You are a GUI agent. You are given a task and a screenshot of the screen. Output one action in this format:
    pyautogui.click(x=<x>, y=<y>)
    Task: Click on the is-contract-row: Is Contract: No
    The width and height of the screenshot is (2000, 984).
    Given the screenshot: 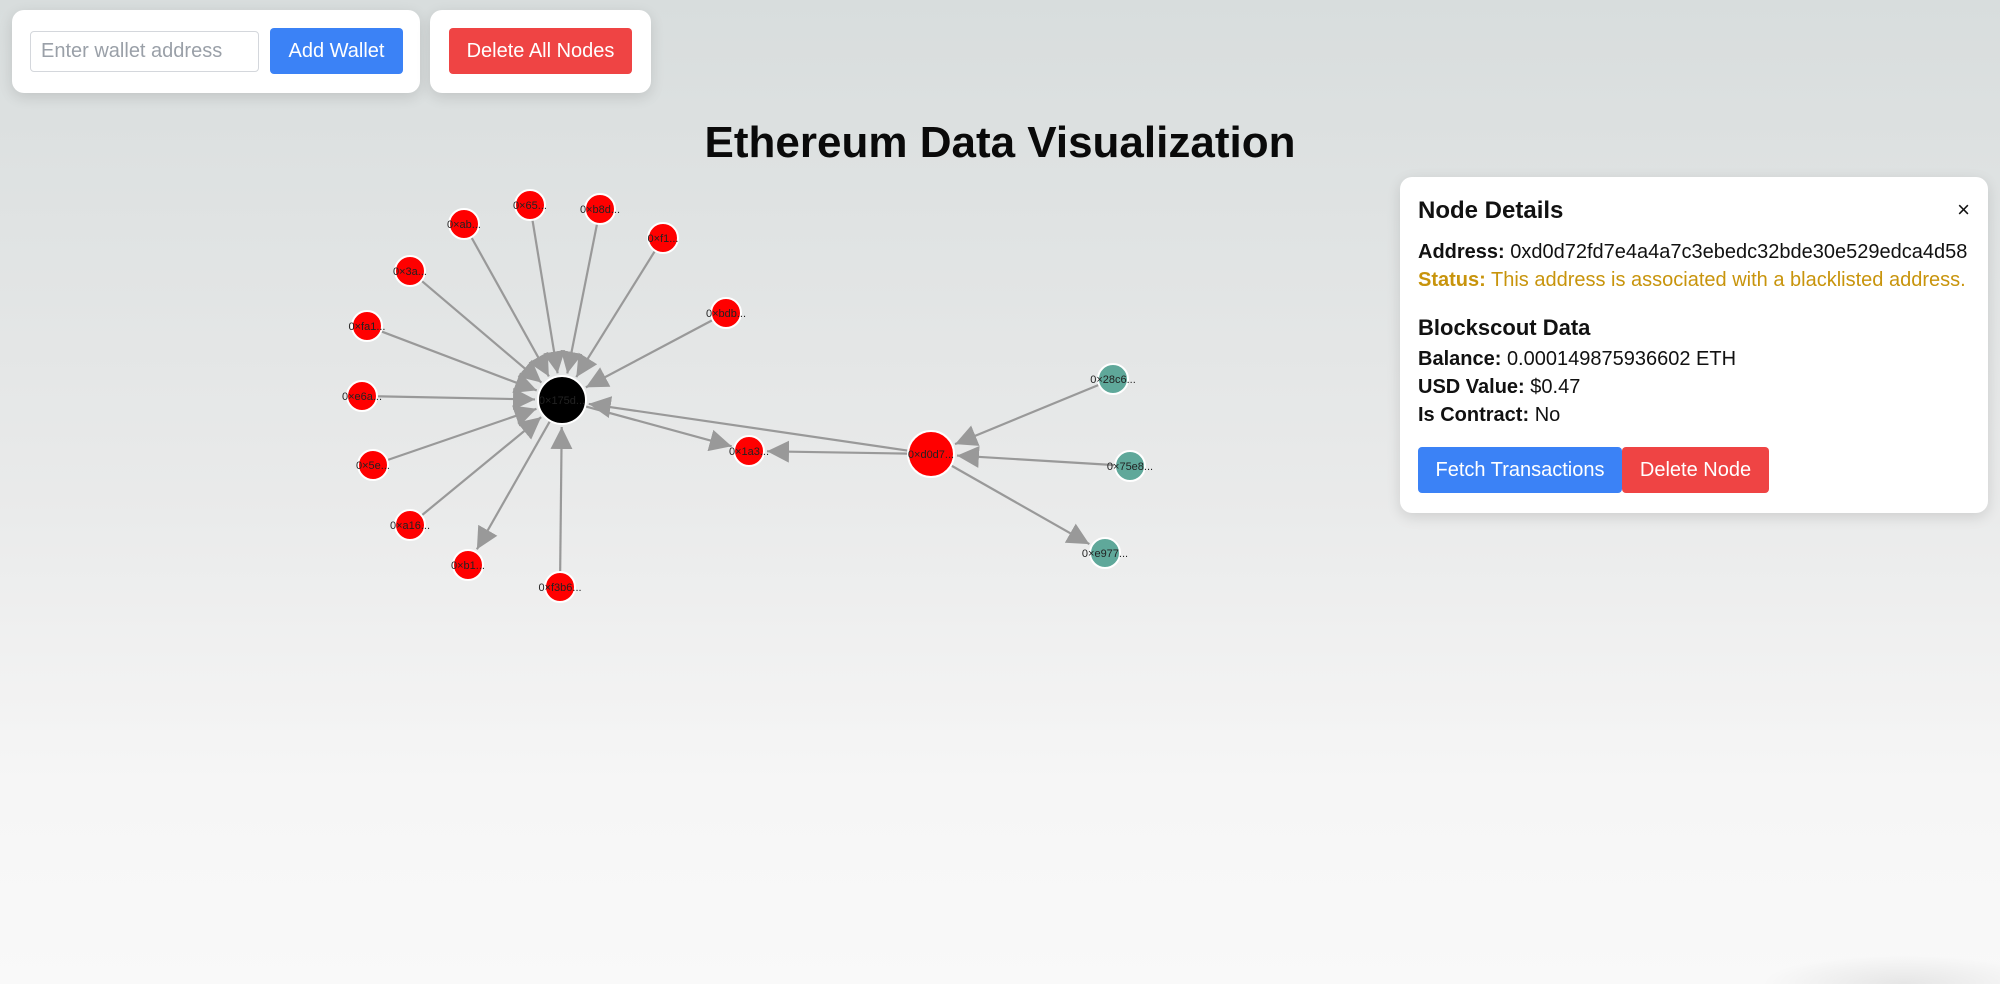 What is the action you would take?
    pyautogui.click(x=1489, y=415)
    